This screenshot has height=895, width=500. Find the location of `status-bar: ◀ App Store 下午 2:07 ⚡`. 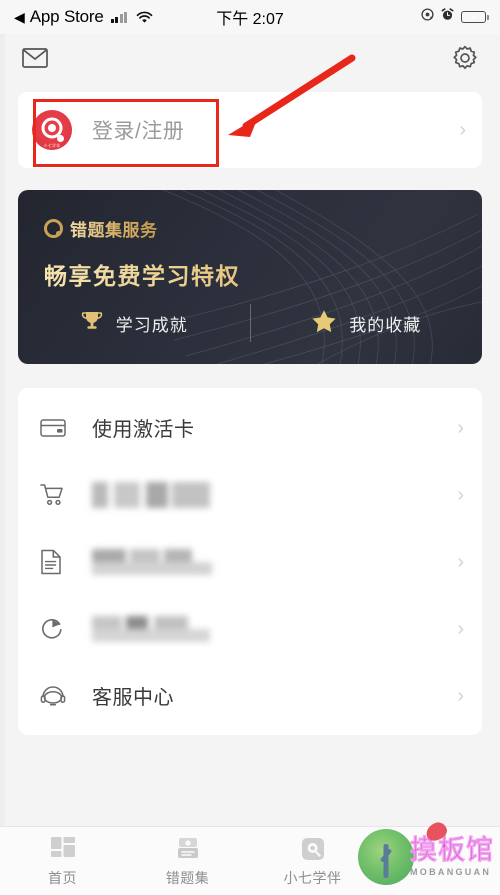

status-bar: ◀ App Store 下午 2:07 ⚡ is located at coordinates (250, 17).